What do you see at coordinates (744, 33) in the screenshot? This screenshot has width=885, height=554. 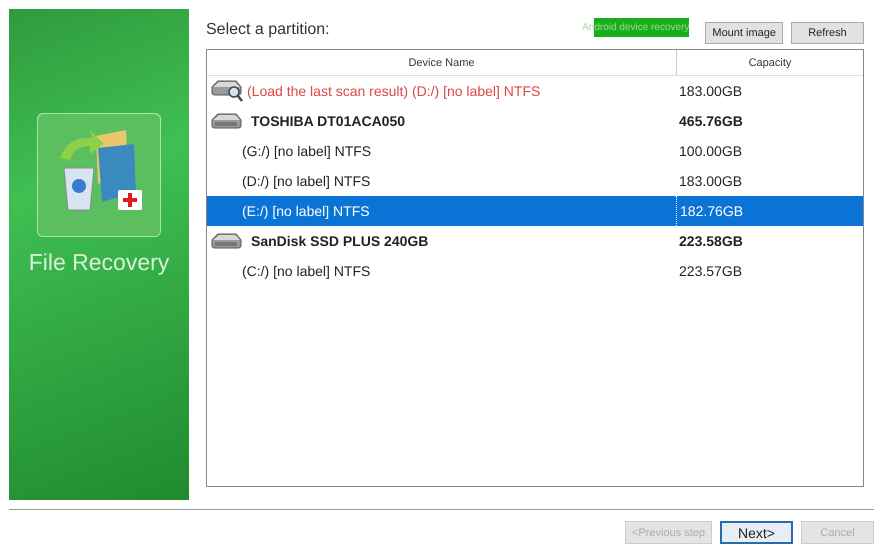 I see `toolbar-button: Mount image` at bounding box center [744, 33].